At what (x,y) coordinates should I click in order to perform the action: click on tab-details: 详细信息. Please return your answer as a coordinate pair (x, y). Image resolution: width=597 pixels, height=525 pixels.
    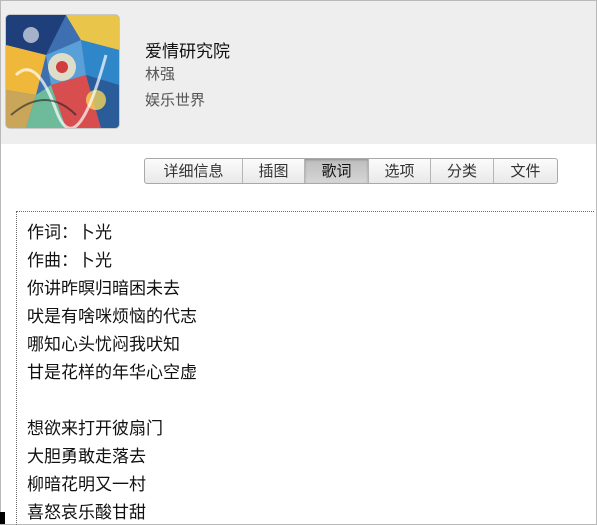
    Looking at the image, I should click on (193, 171).